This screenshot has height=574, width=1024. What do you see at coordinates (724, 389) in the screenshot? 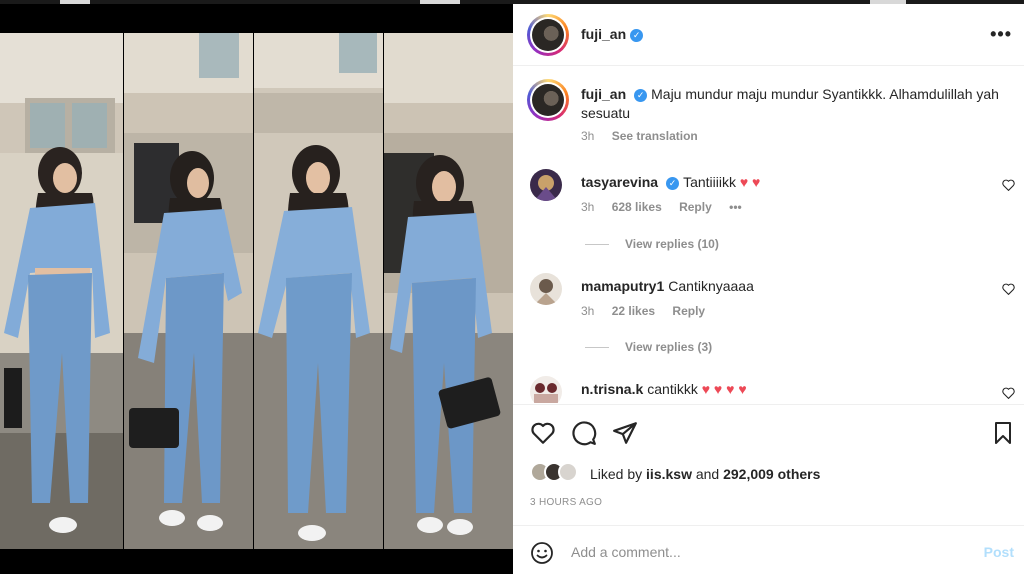
I see `red-heart-emoji: ♥ ♥ ♥ ♥` at bounding box center [724, 389].